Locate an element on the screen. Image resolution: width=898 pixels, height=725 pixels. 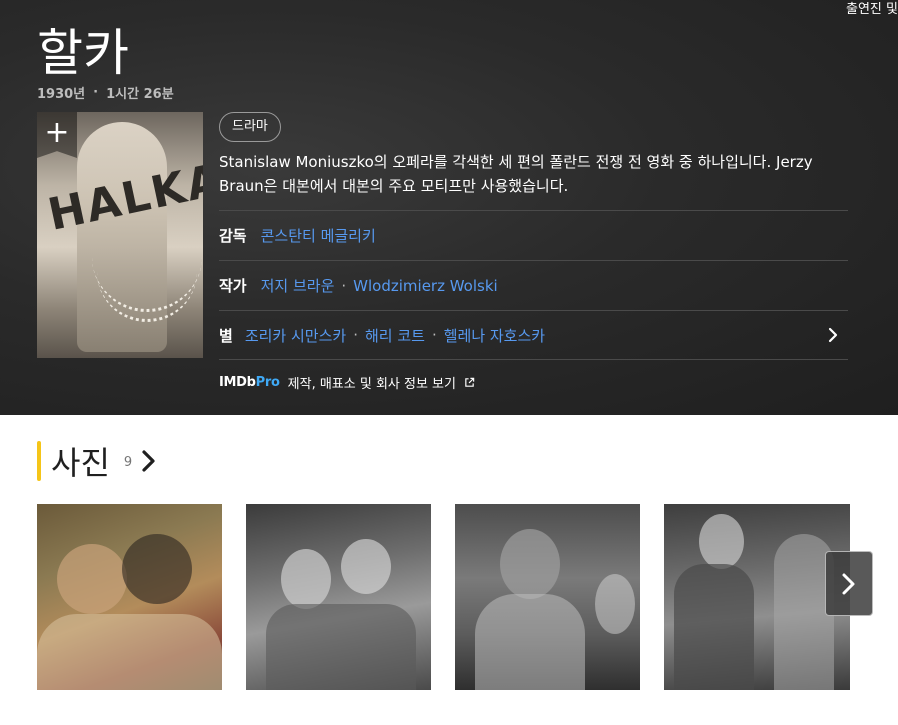
imdbpro-logo: IMDbPro is located at coordinates (249, 382).